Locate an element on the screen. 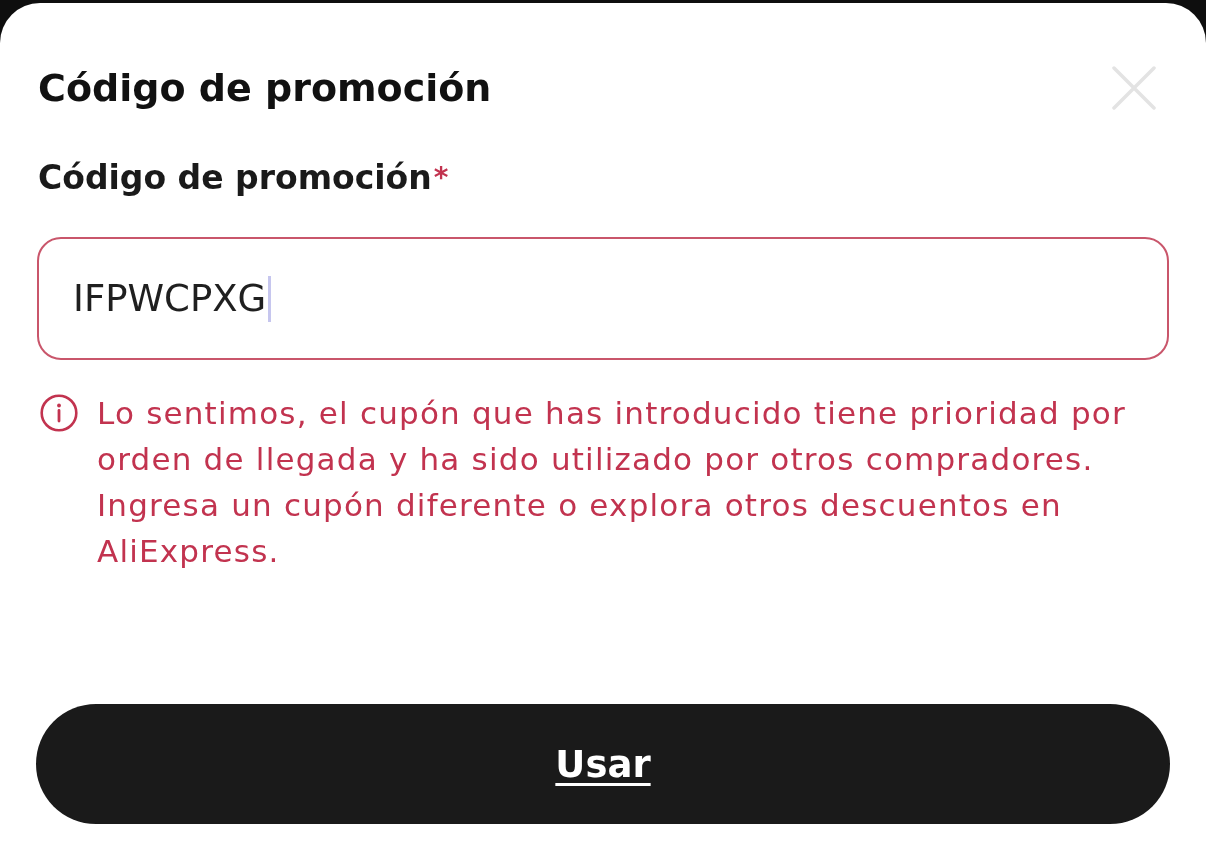 The height and width of the screenshot is (854, 1206). promo-code-input: IFPWCPXG is located at coordinates (603, 298).